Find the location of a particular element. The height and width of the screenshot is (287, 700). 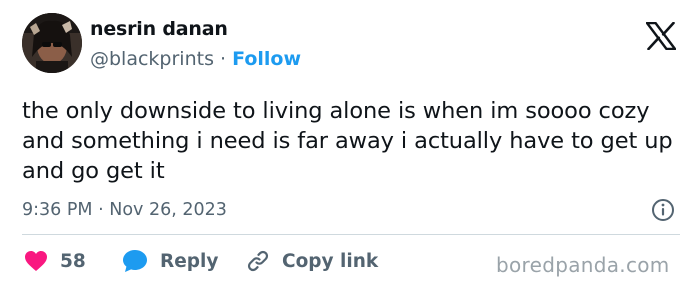

like-count: 58 is located at coordinates (73, 261).